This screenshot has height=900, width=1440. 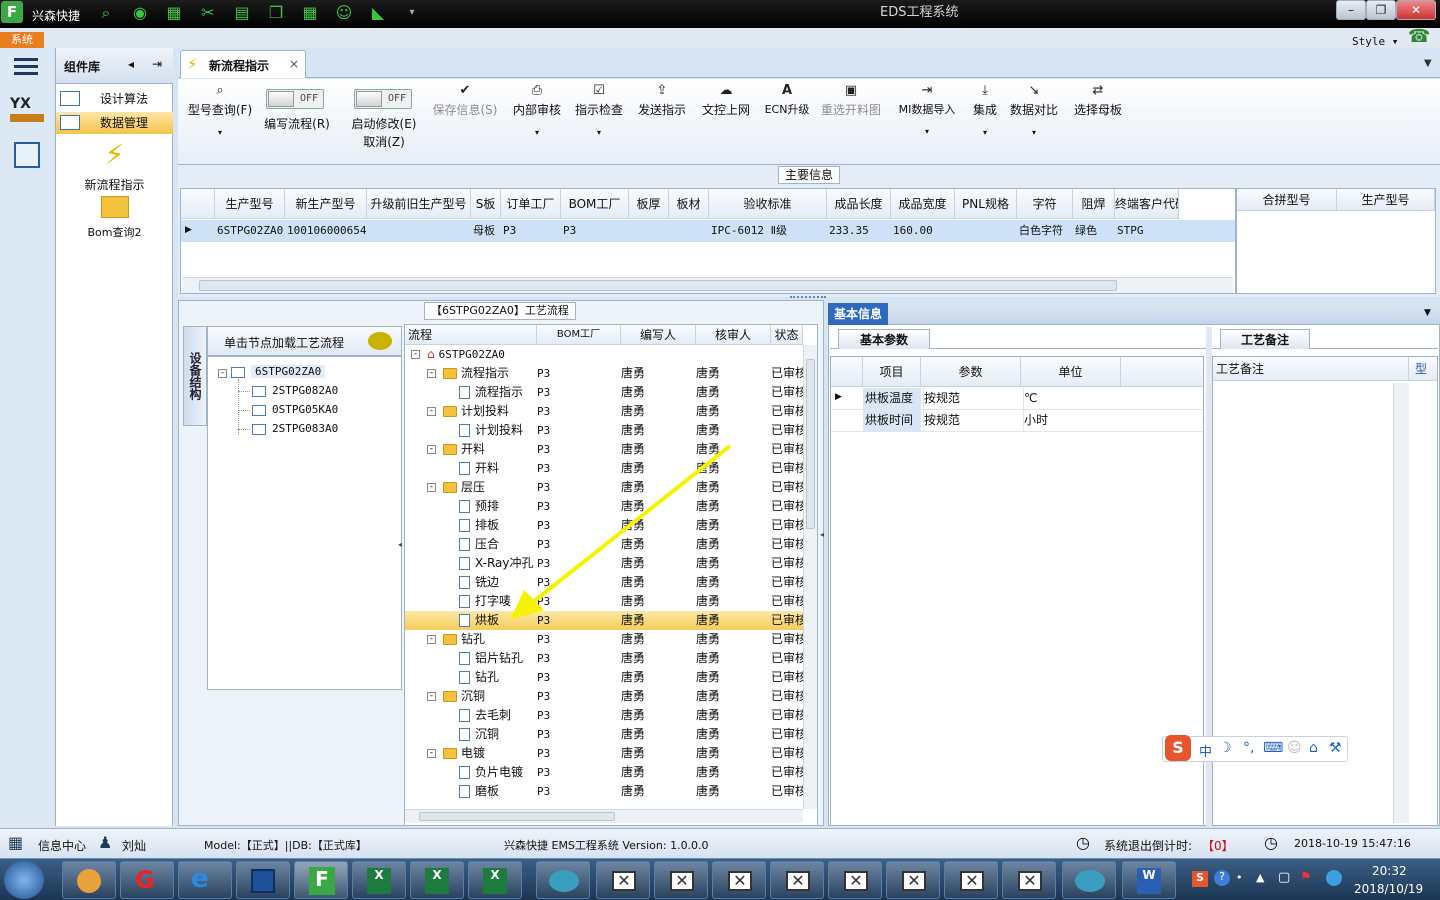 What do you see at coordinates (288, 391) in the screenshot?
I see `tree-node-child: 2STPG082A0` at bounding box center [288, 391].